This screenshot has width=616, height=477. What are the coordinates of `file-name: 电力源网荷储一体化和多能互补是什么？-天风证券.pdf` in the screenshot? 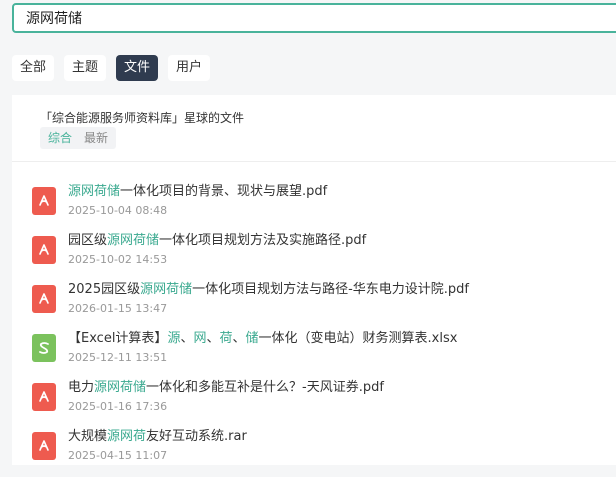 It's located at (226, 388).